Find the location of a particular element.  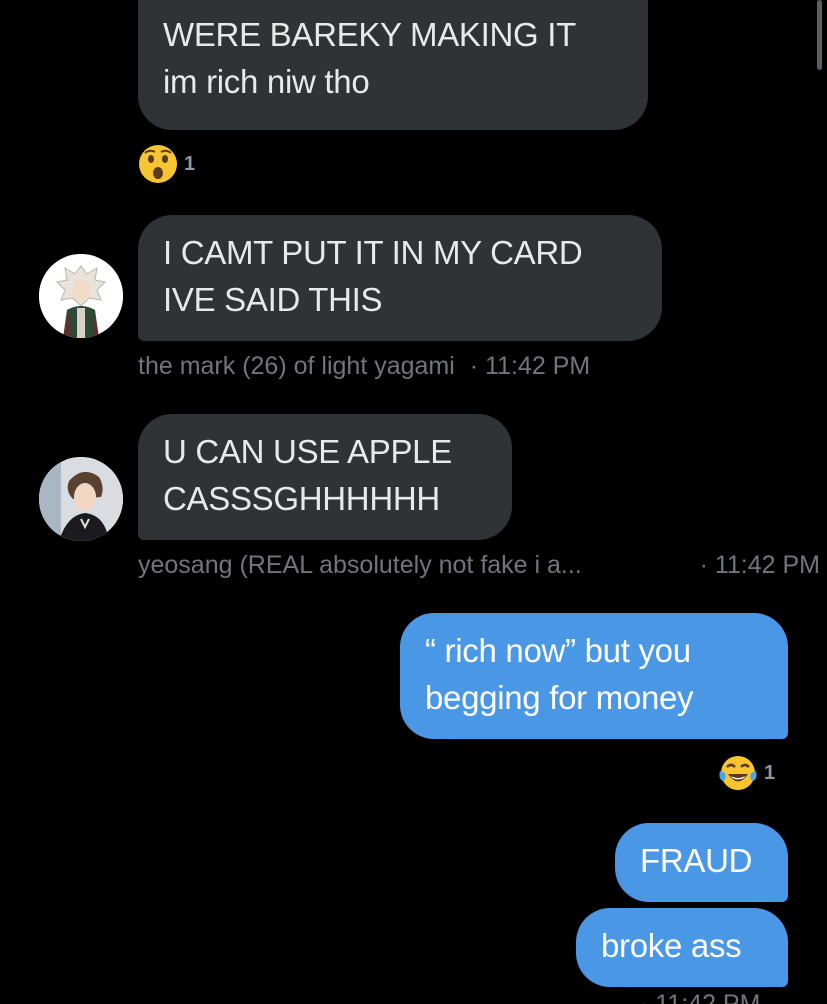

message-bubble-outgoing: broke ass is located at coordinates (682, 947).